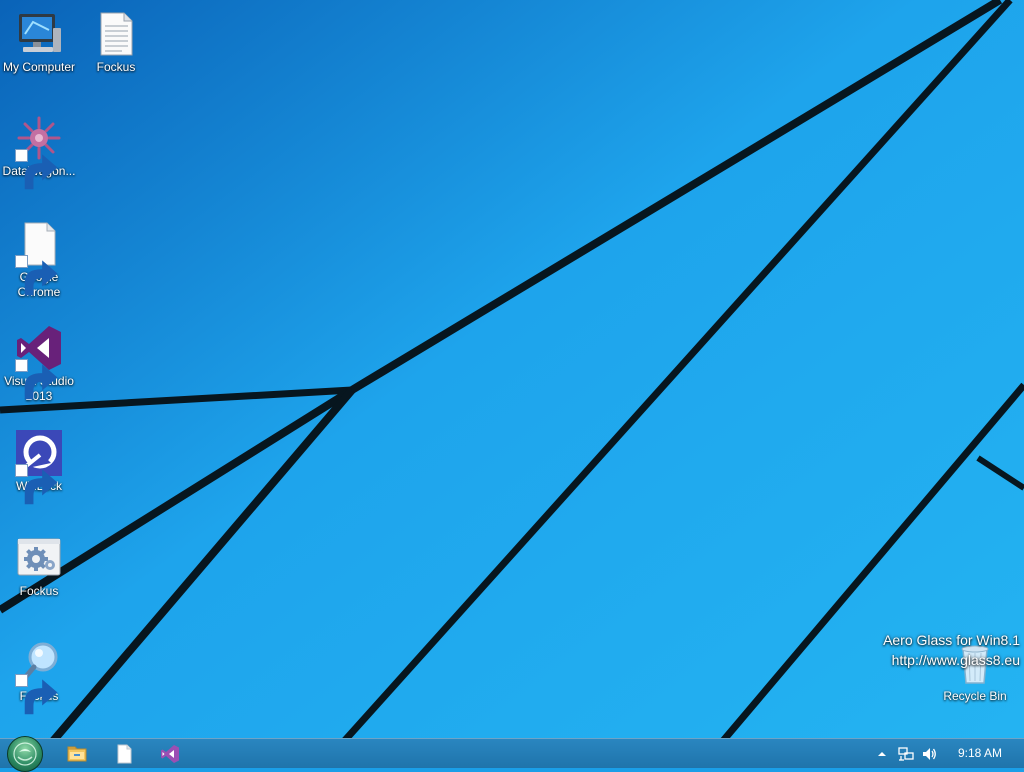 The height and width of the screenshot is (772, 1024). I want to click on desktop-icon-fockus-settings: Fockus, so click(39, 566).